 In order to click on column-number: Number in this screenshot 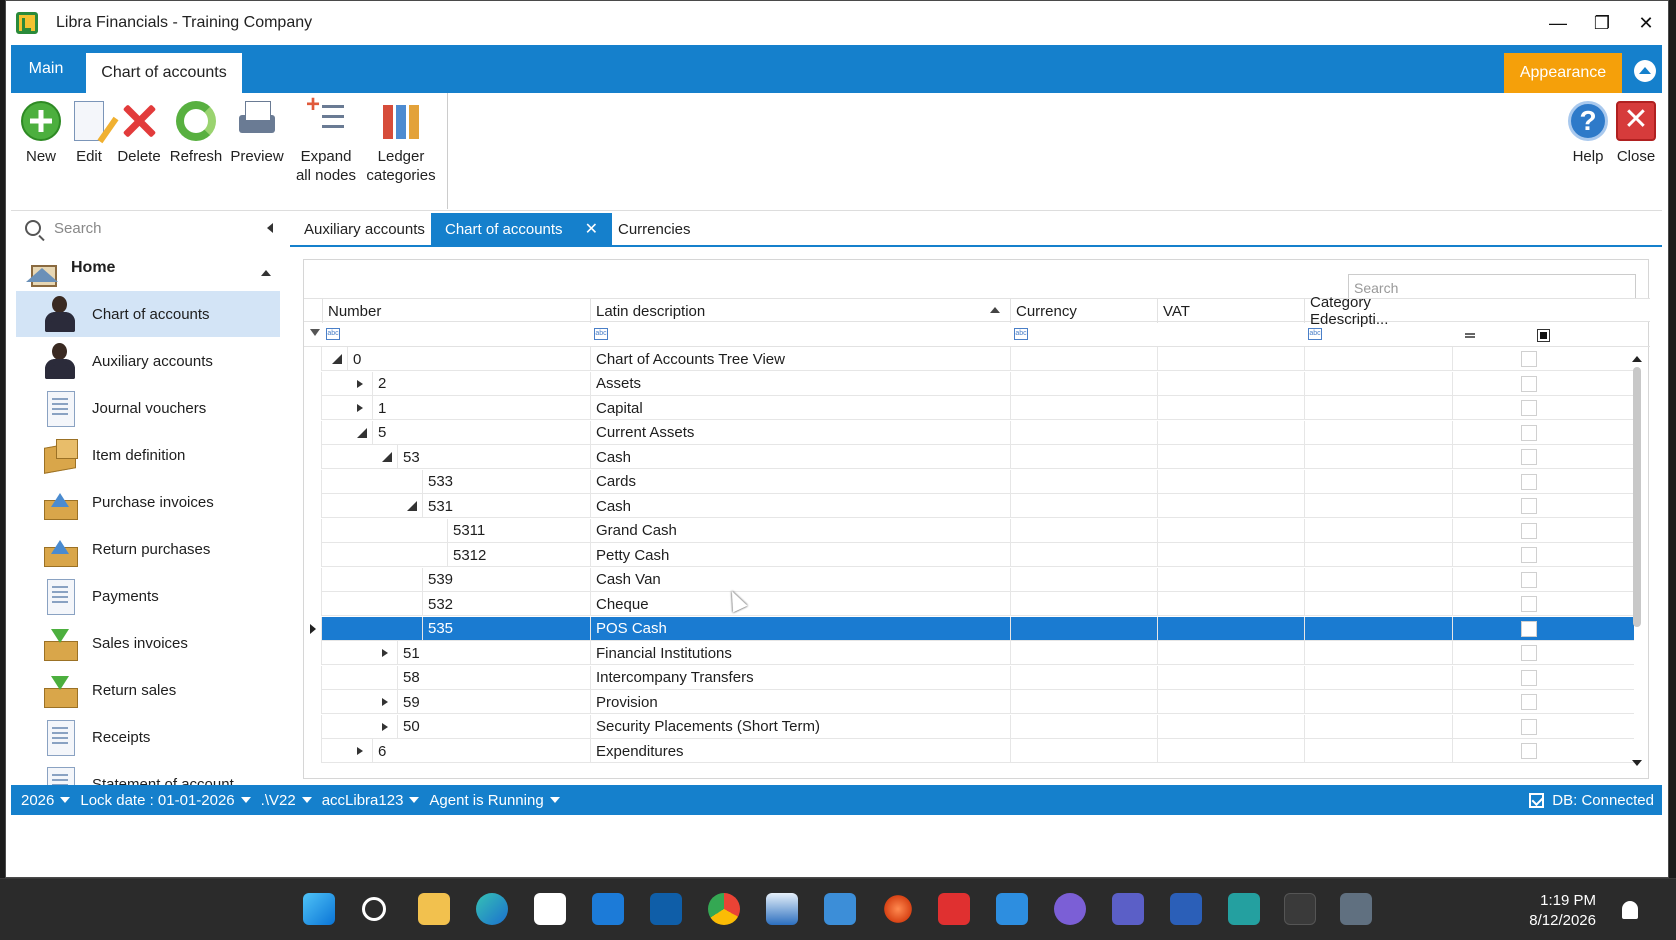, I will do `click(456, 311)`.